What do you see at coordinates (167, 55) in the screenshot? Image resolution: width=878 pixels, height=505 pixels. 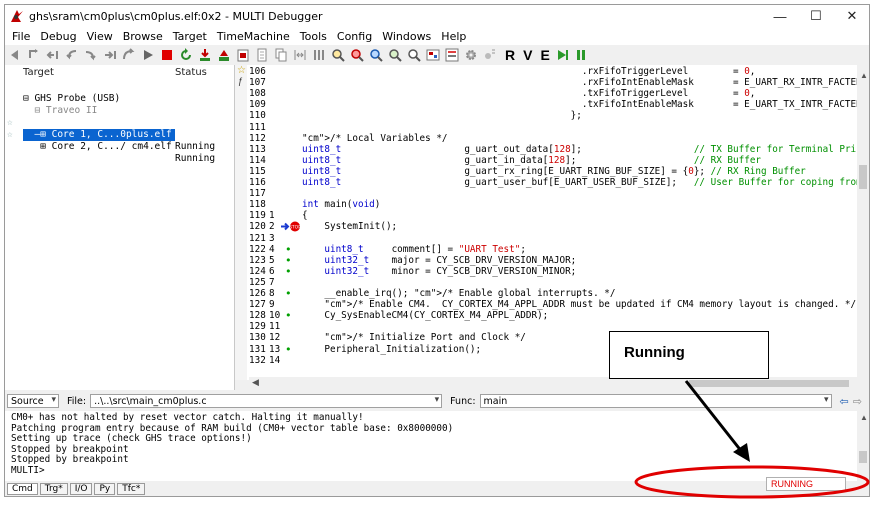 I see `halt-button` at bounding box center [167, 55].